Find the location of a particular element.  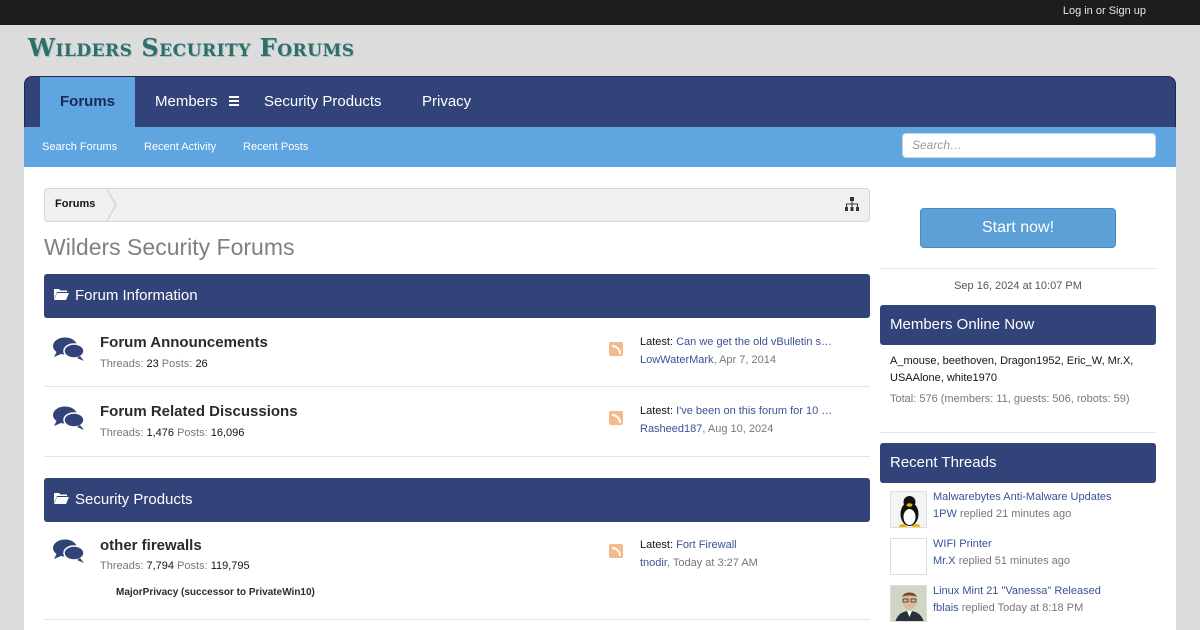

category-title: Security Products is located at coordinates (134, 499).